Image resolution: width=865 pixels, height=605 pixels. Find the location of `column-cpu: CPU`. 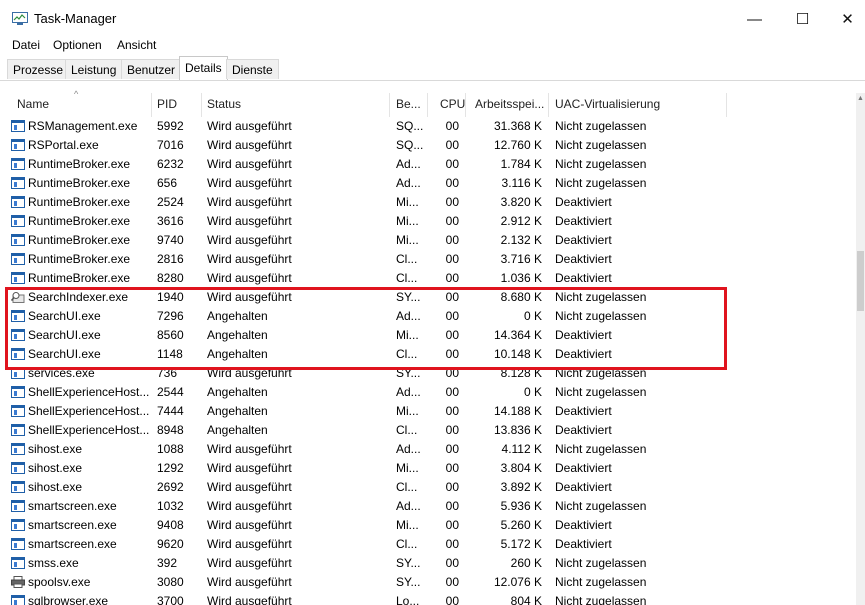

column-cpu: CPU is located at coordinates (452, 104).